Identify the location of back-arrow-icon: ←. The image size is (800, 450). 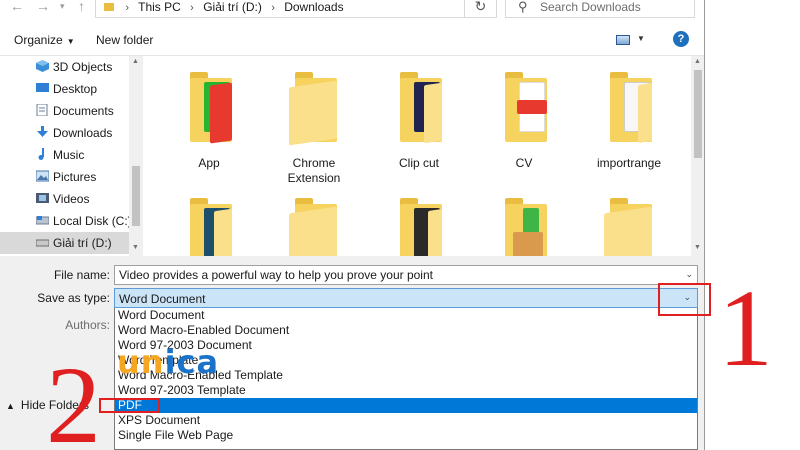
(17, 6).